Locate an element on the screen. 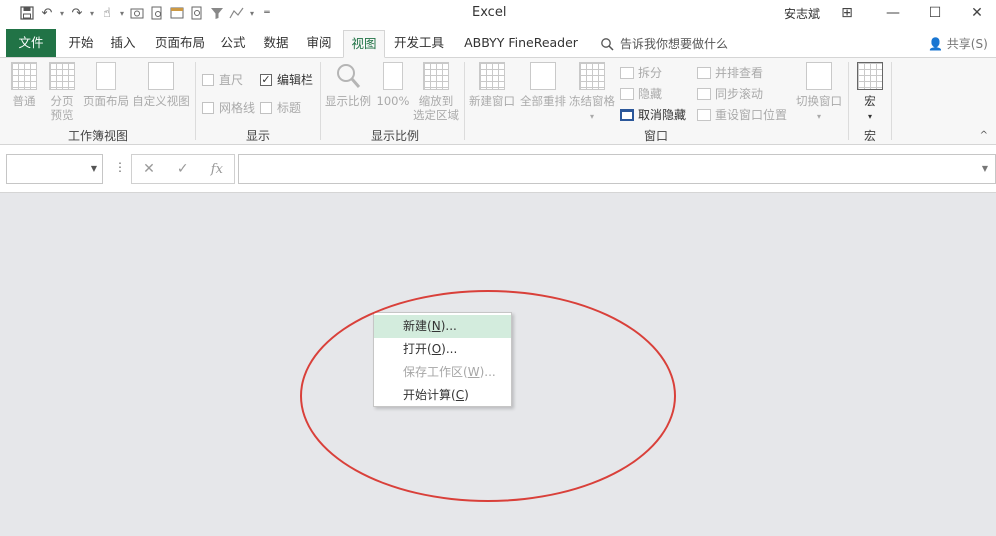 The image size is (996, 536). normal-view-icon is located at coordinates (24, 76).